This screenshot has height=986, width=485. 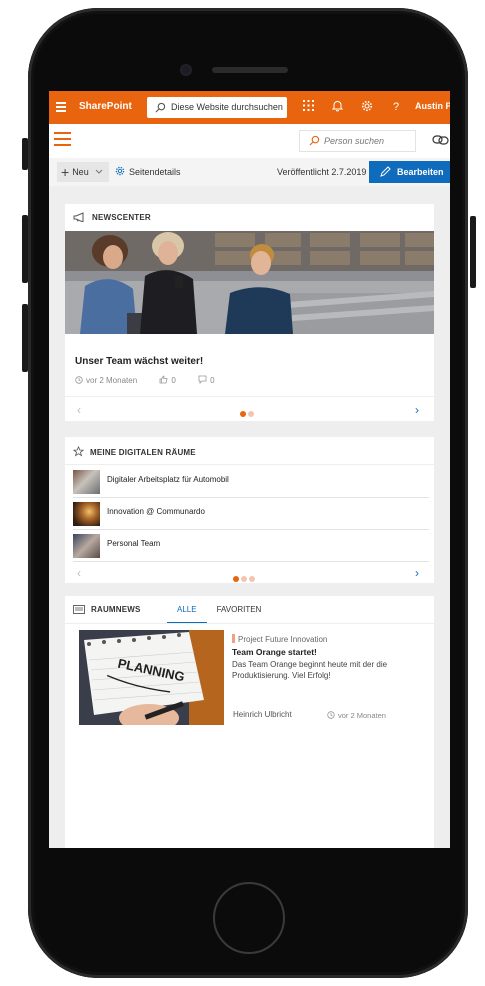 I want to click on room-news-time: vor 2 Monaten, so click(x=356, y=715).